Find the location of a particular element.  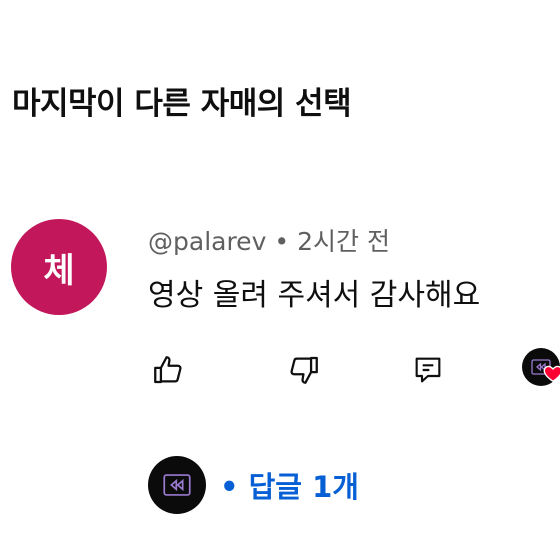

comment-timestamp: 2시간 전 is located at coordinates (343, 241).